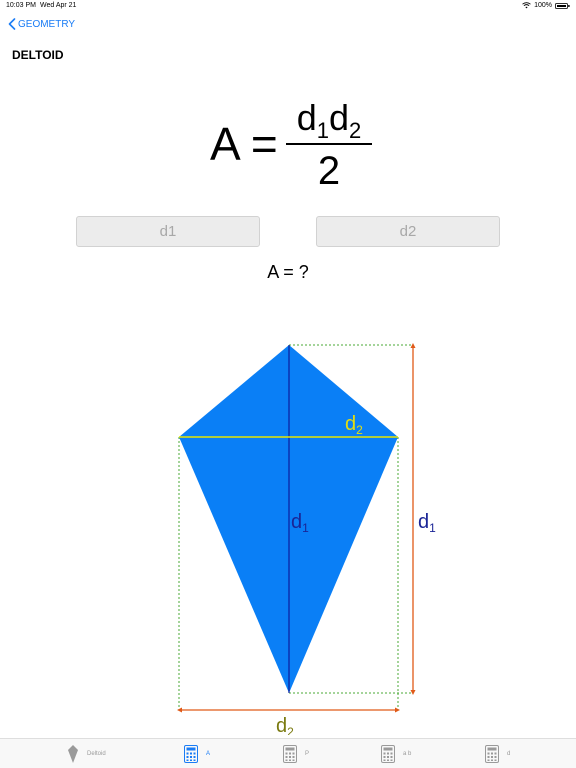  Describe the element at coordinates (21, 5) in the screenshot. I see `status-time: 10:03 PM` at that location.